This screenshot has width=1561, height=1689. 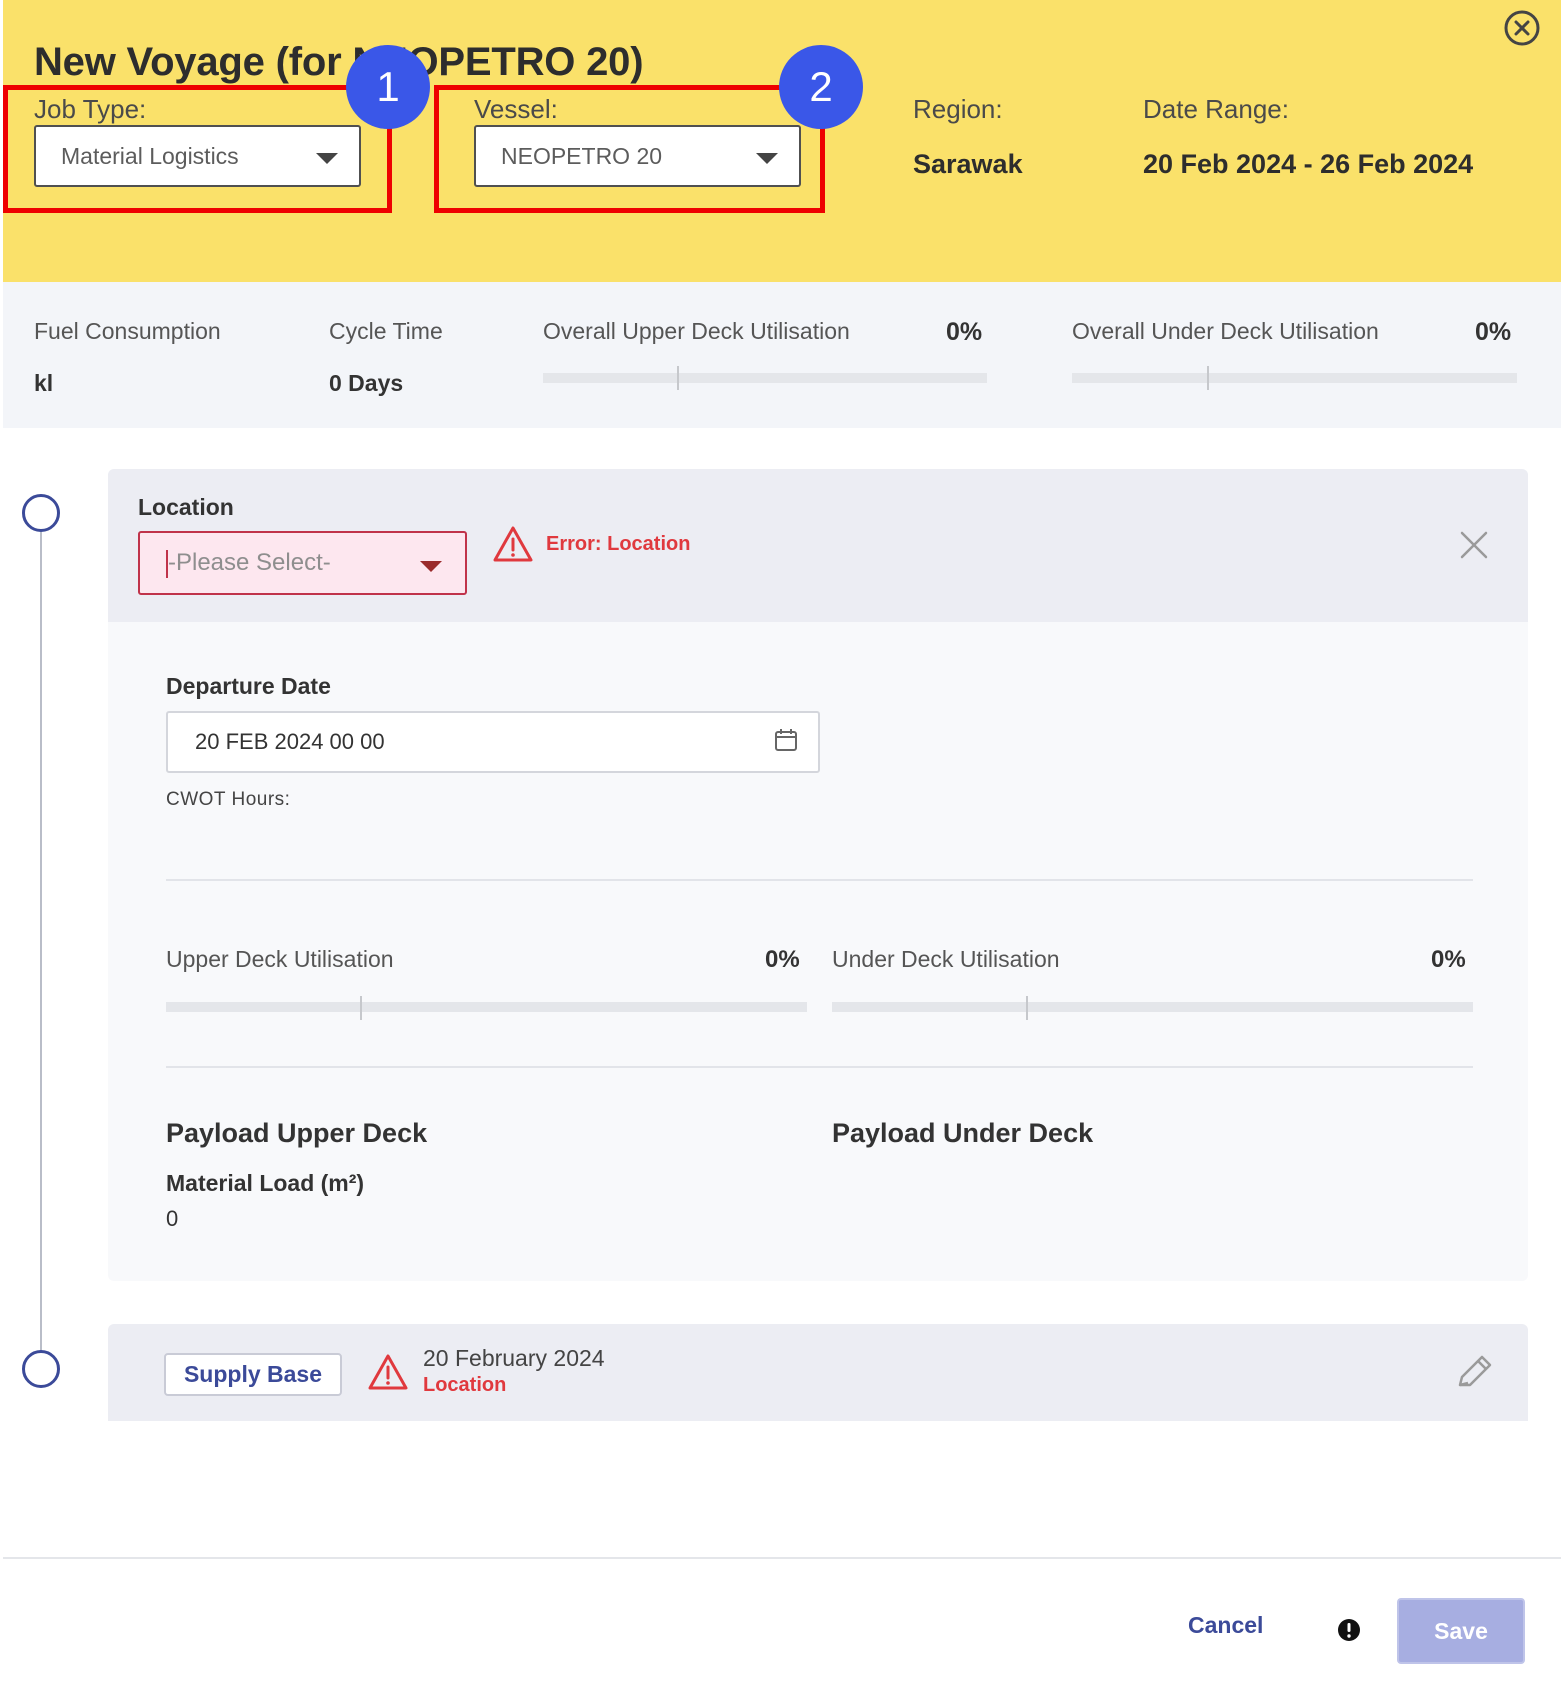 I want to click on cancel-button: Cancel, so click(x=1225, y=1625).